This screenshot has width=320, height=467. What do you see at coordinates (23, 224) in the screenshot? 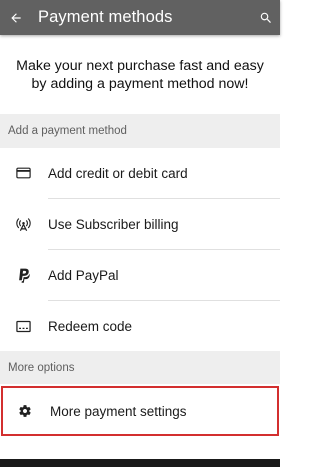
I see `antenna-icon` at bounding box center [23, 224].